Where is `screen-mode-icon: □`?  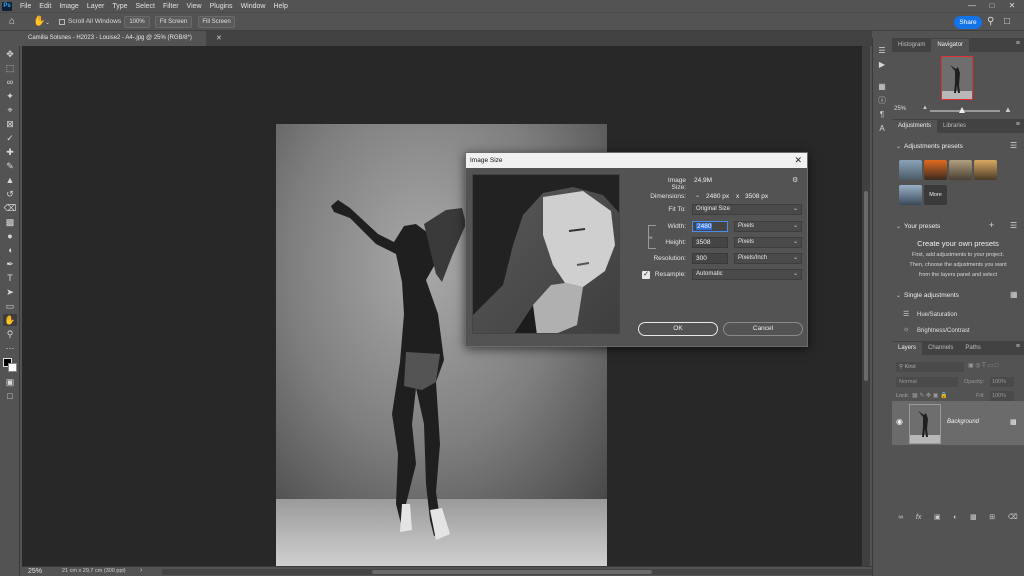
screen-mode-icon: □ is located at coordinates (10, 396).